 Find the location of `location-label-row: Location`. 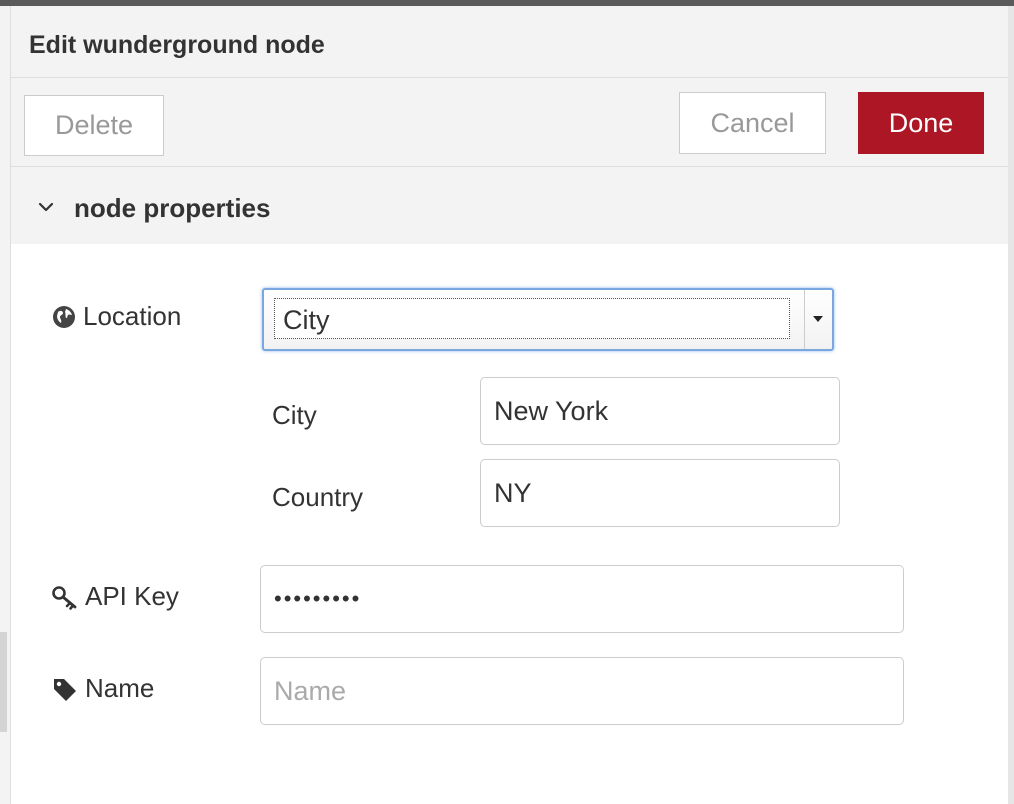

location-label-row: Location is located at coordinates (116, 316).